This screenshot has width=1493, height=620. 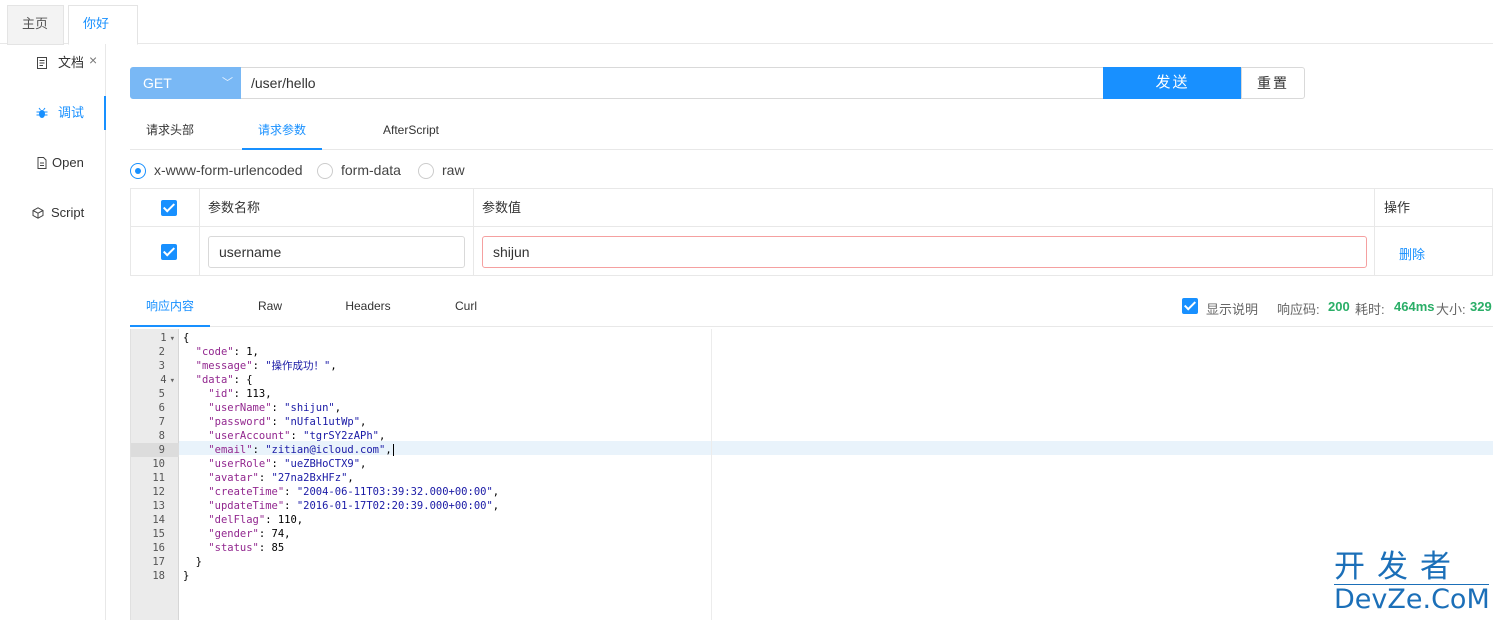 What do you see at coordinates (170, 131) in the screenshot?
I see `tab-request-headers: 请求头部` at bounding box center [170, 131].